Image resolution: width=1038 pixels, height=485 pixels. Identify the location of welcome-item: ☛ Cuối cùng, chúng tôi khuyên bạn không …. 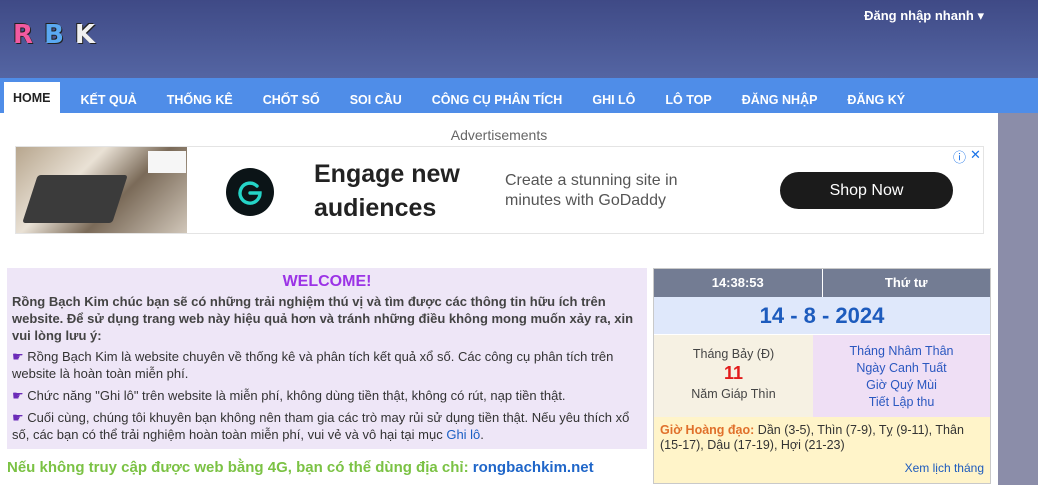
(327, 426).